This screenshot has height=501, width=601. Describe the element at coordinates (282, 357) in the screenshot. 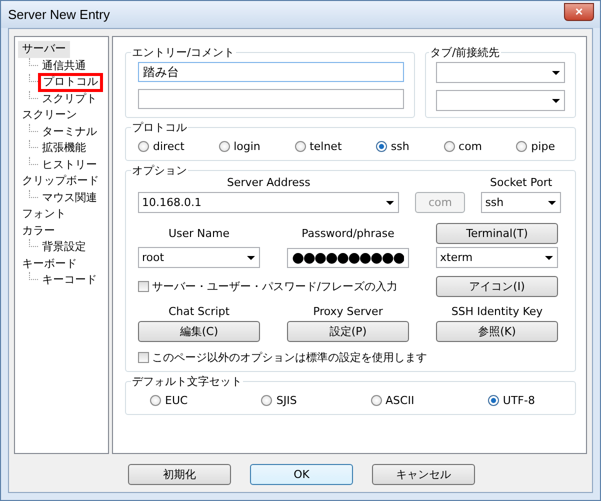

I see `default-options-checkbox: このページ以外のオプションは標準の設定を使用します` at that location.